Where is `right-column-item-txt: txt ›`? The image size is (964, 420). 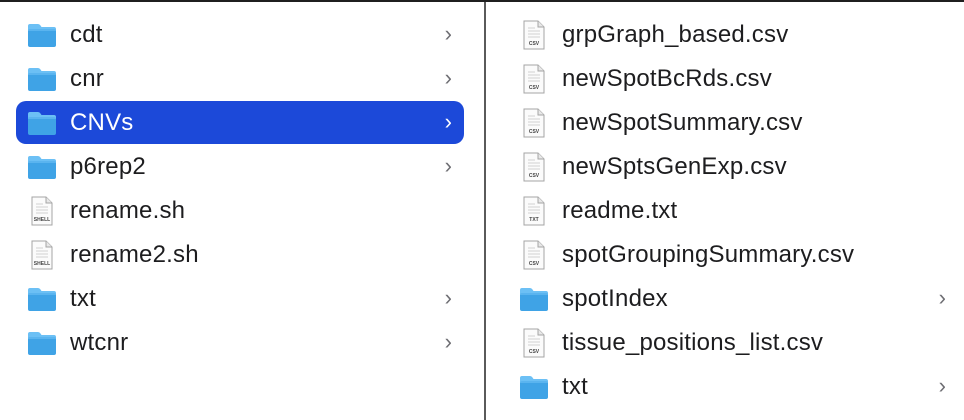
right-column-item-txt: txt › is located at coordinates (733, 386).